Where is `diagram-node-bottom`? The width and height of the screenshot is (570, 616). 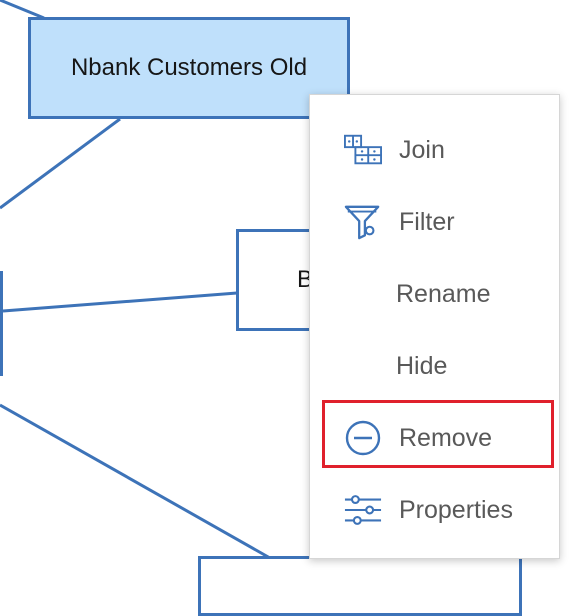
diagram-node-bottom is located at coordinates (360, 586).